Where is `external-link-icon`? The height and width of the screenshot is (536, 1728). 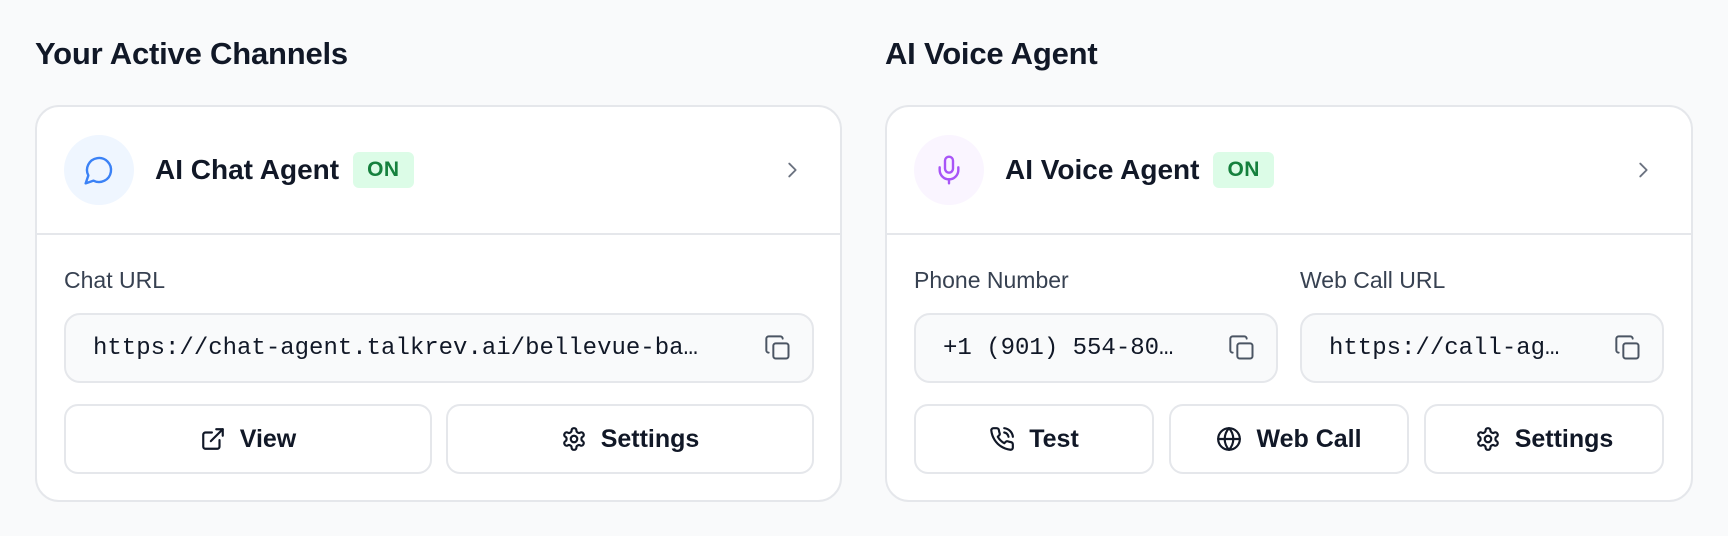 external-link-icon is located at coordinates (212, 439).